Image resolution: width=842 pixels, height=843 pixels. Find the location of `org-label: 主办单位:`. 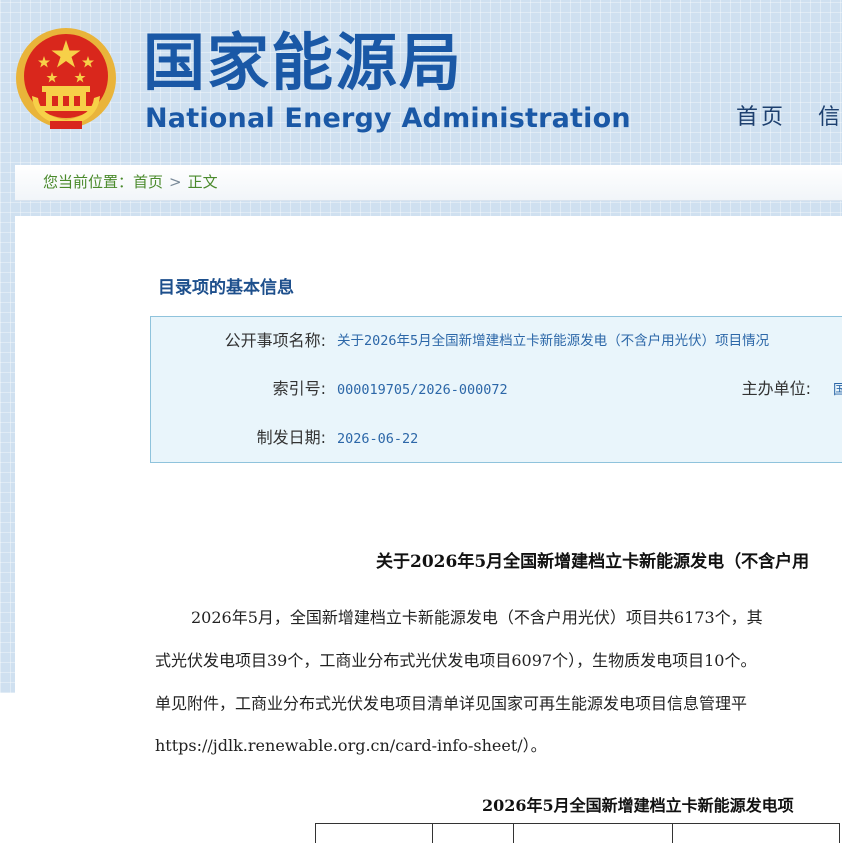

org-label: 主办单位: is located at coordinates (776, 388).